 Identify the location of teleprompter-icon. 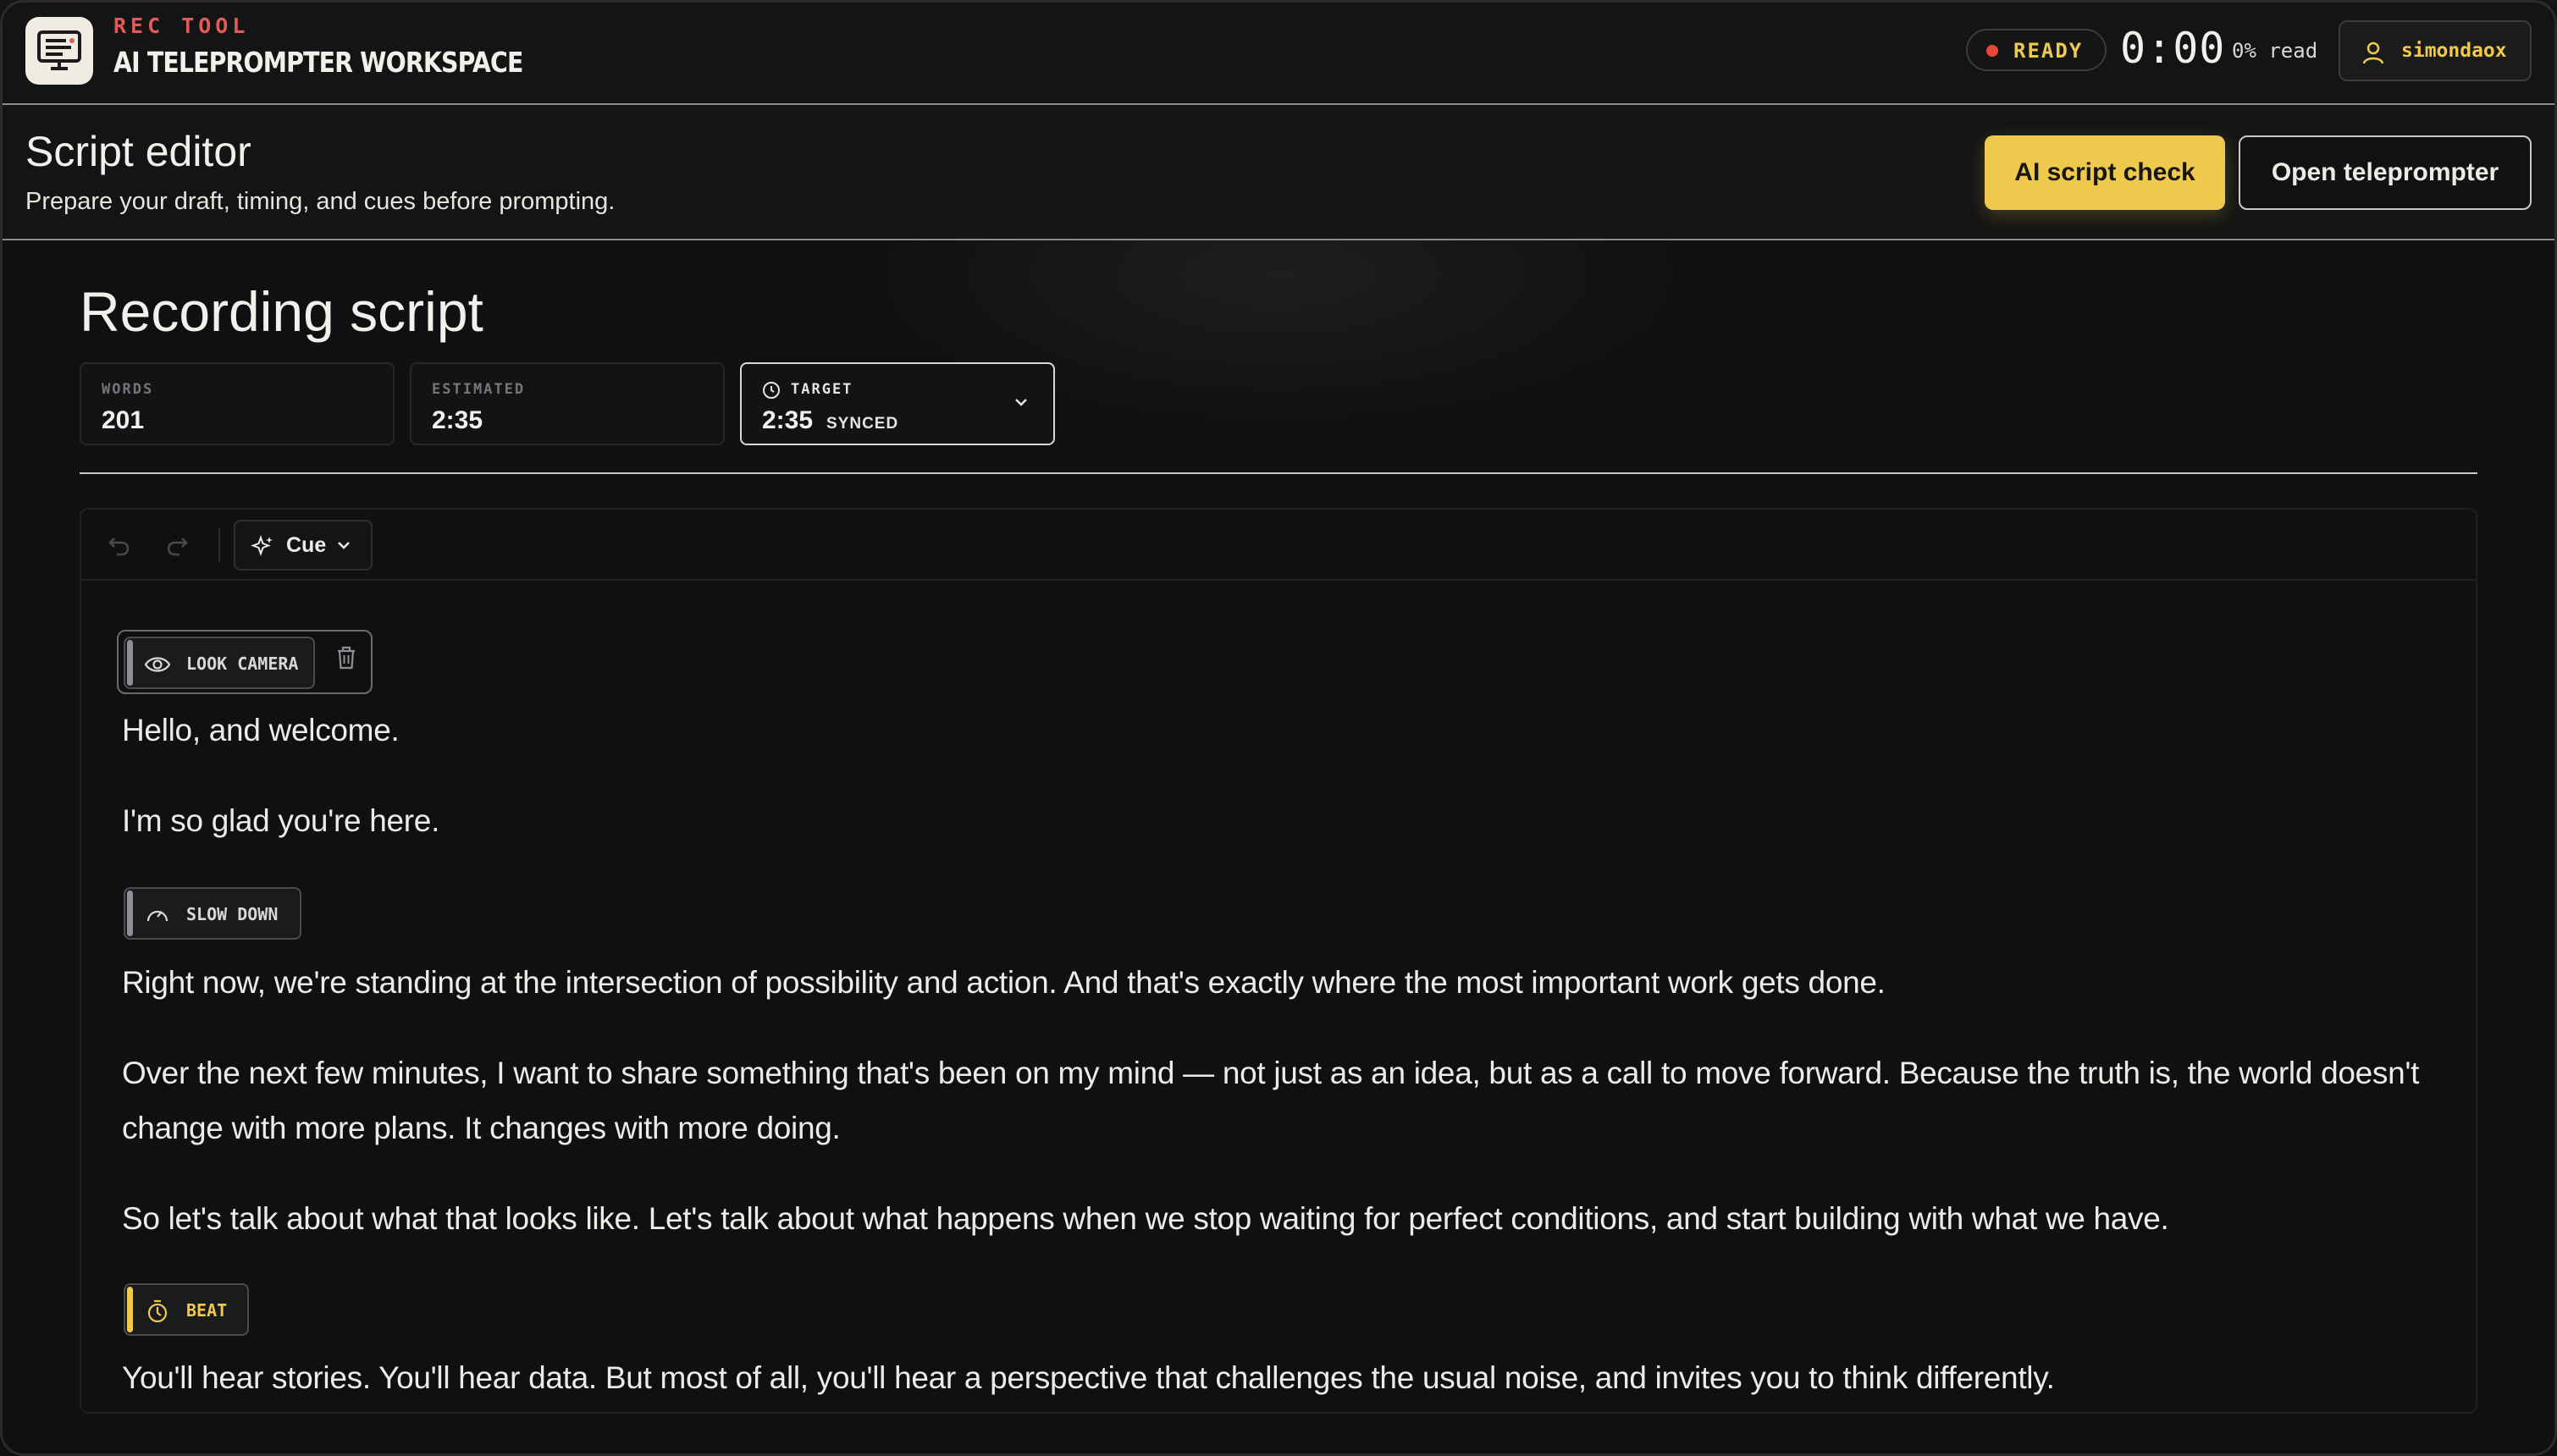
(59, 51).